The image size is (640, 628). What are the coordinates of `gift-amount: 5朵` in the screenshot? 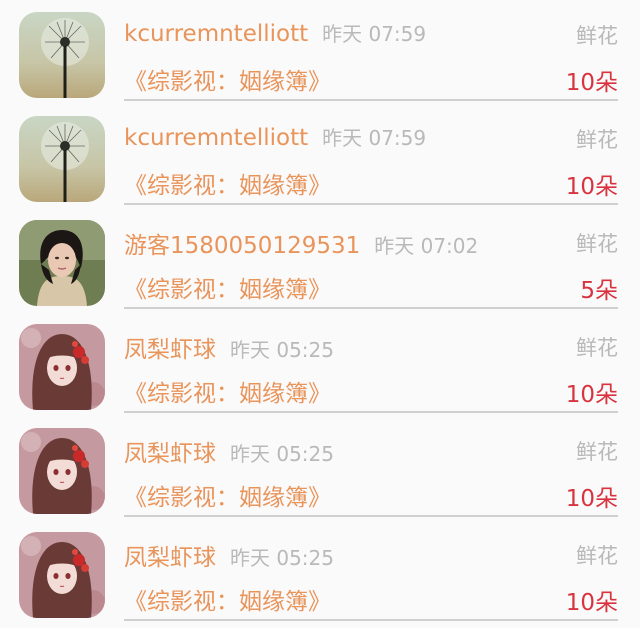 It's located at (599, 291).